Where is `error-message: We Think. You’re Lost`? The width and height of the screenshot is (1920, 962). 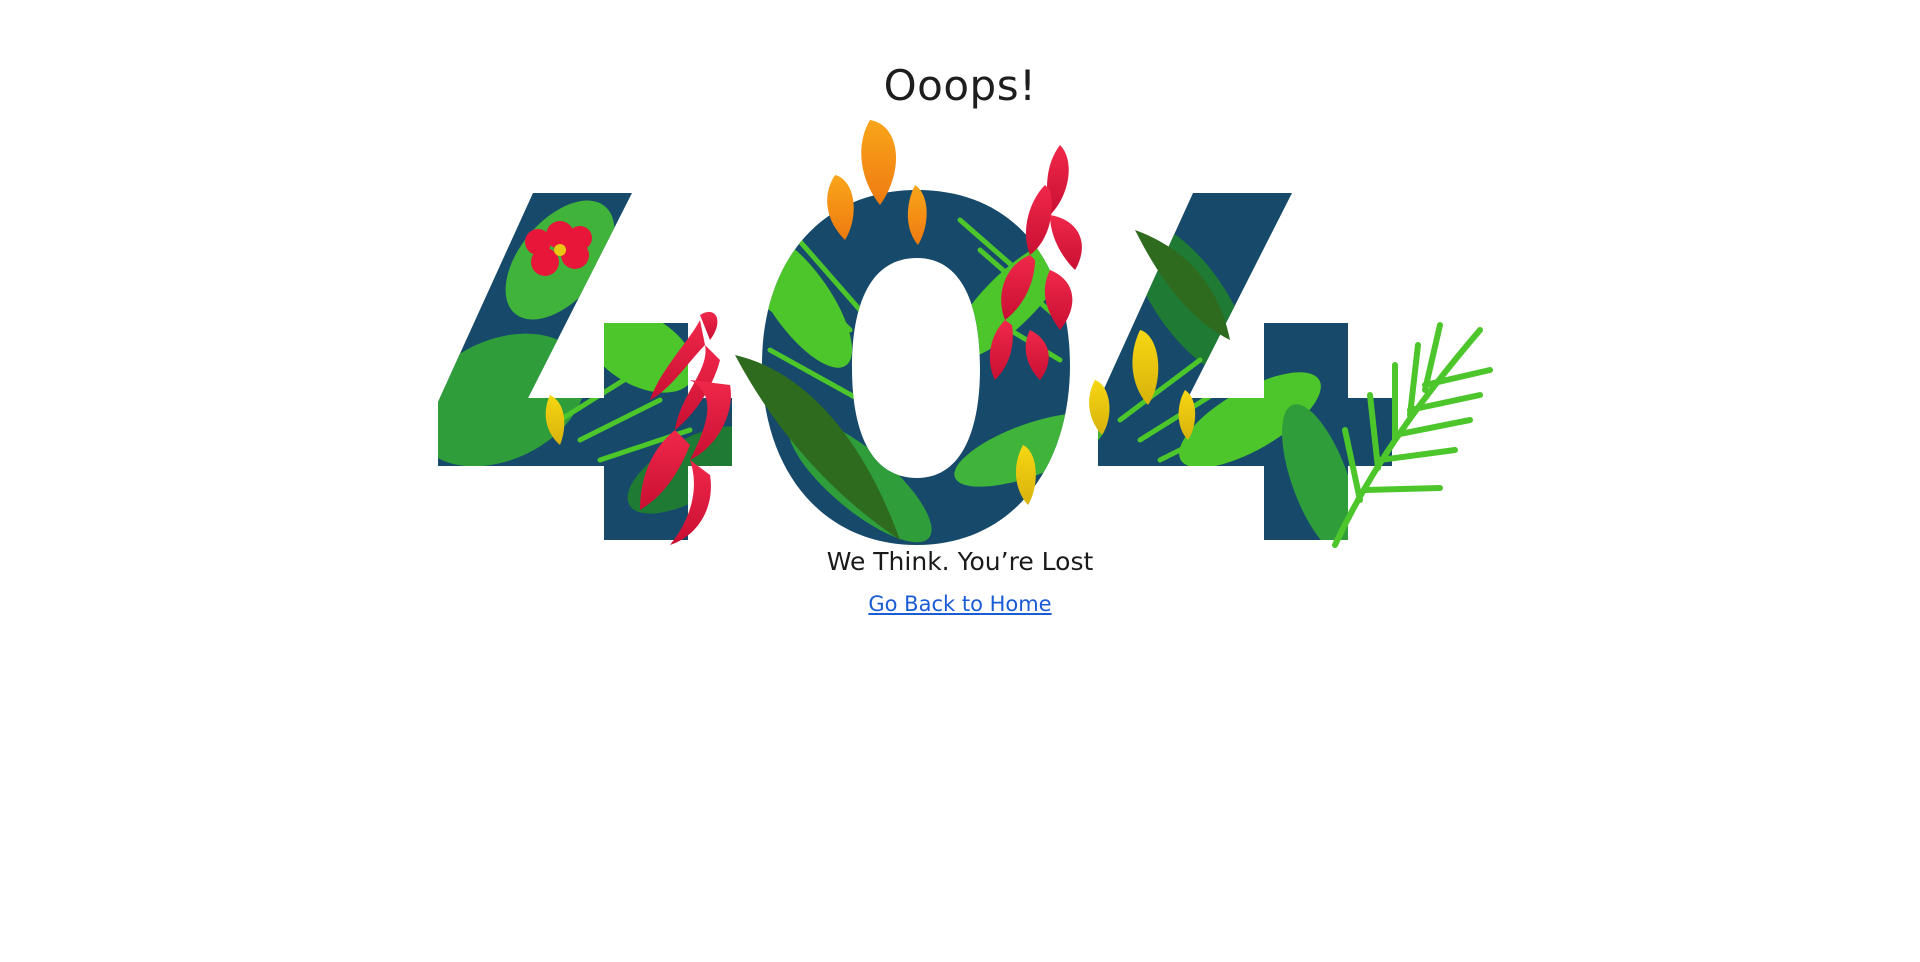 error-message: We Think. You’re Lost is located at coordinates (960, 561).